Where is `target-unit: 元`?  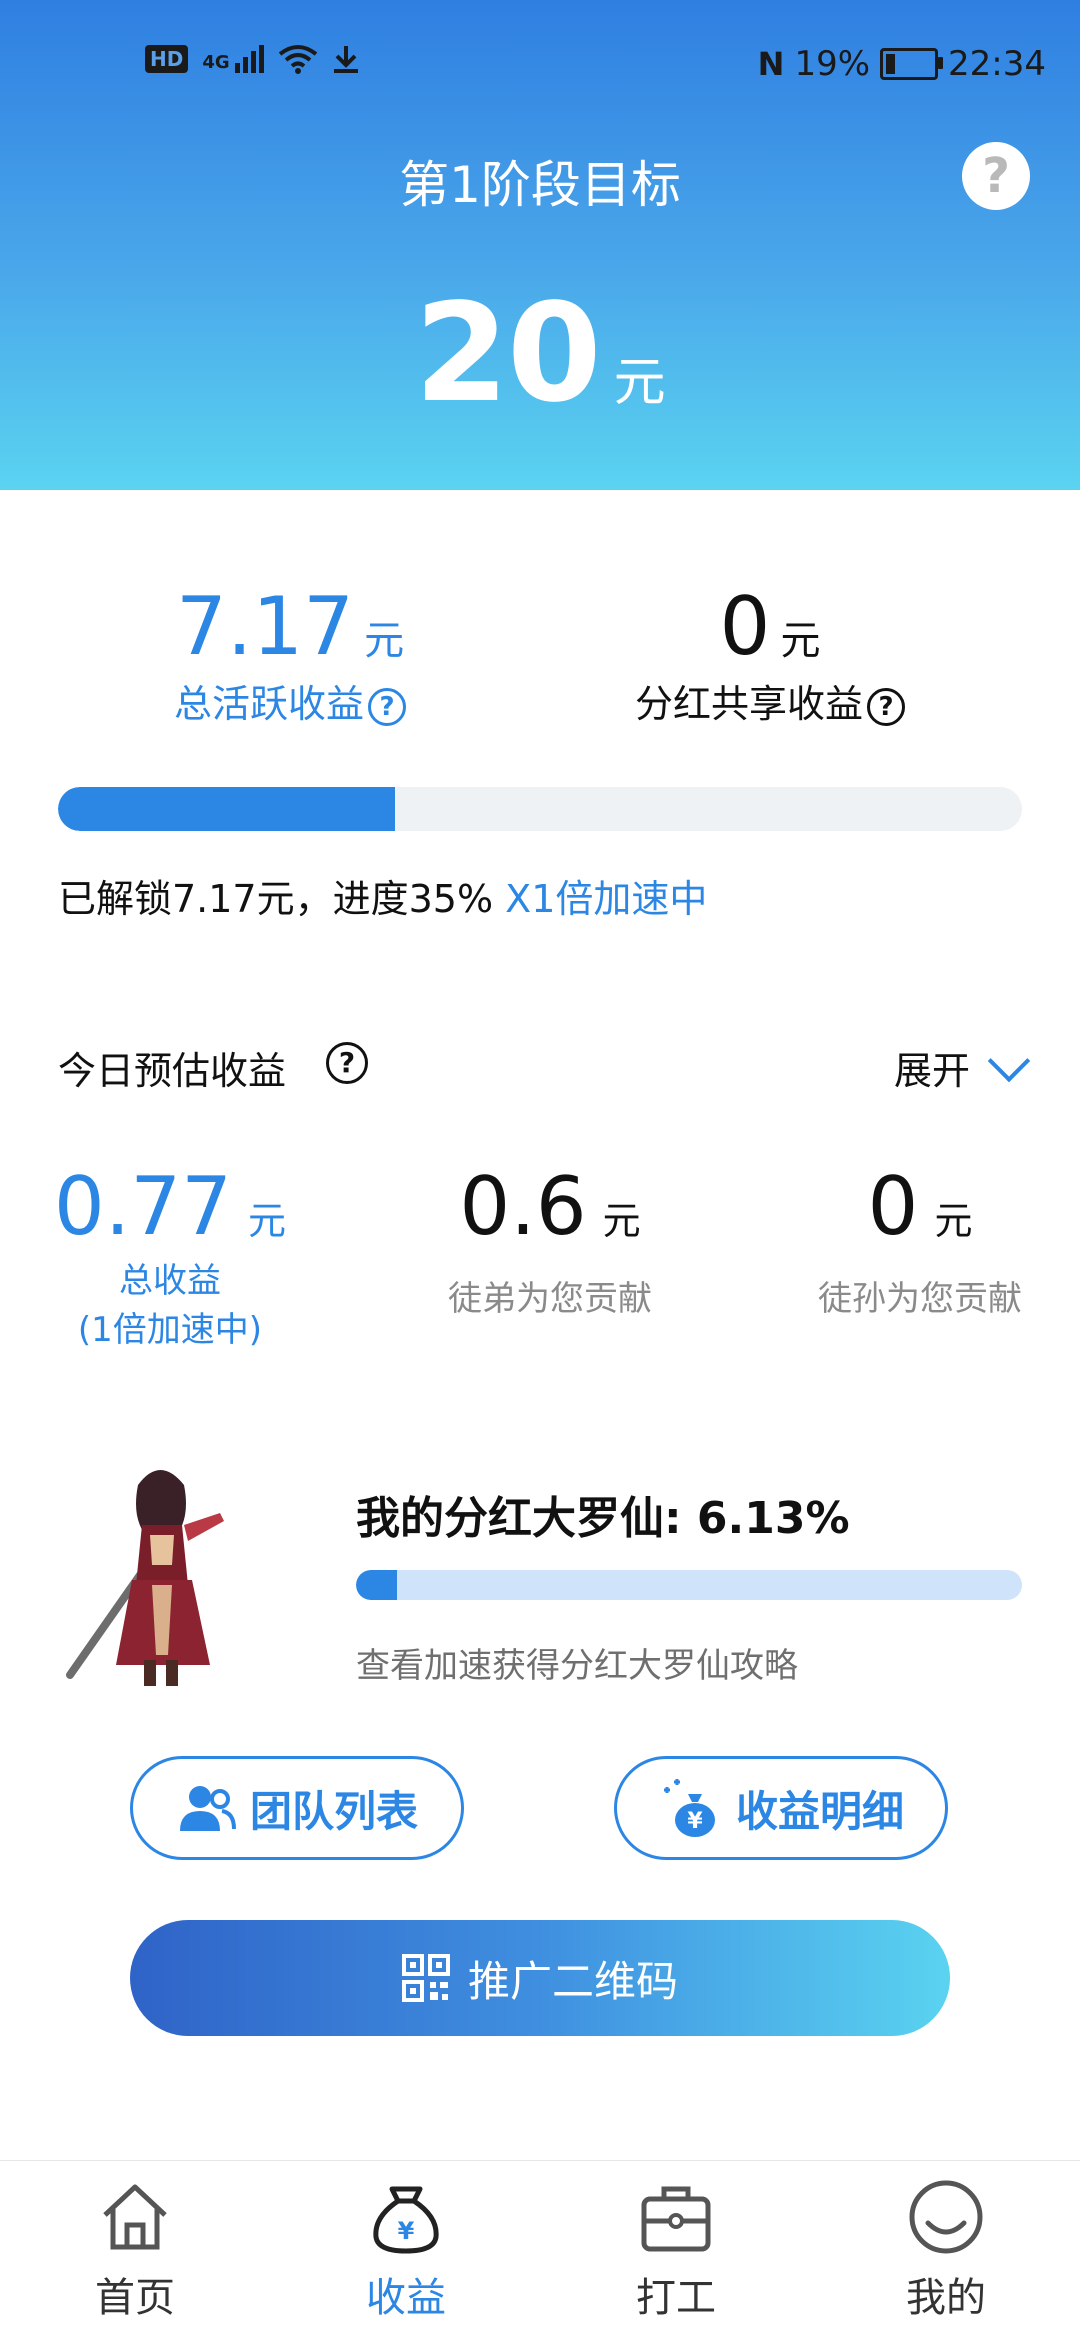
target-unit: 元 is located at coordinates (639, 383).